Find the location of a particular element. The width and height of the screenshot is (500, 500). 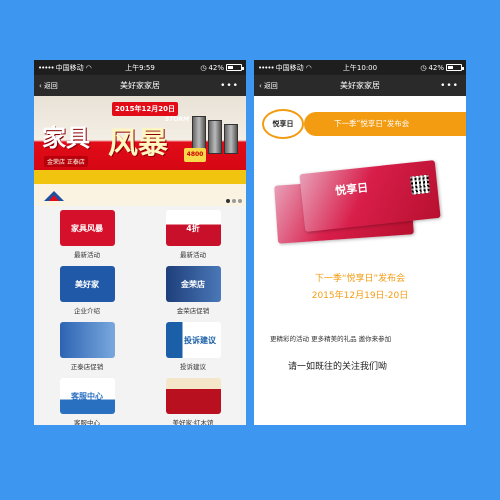

ticket-card: 悦享日 is located at coordinates (370, 196).